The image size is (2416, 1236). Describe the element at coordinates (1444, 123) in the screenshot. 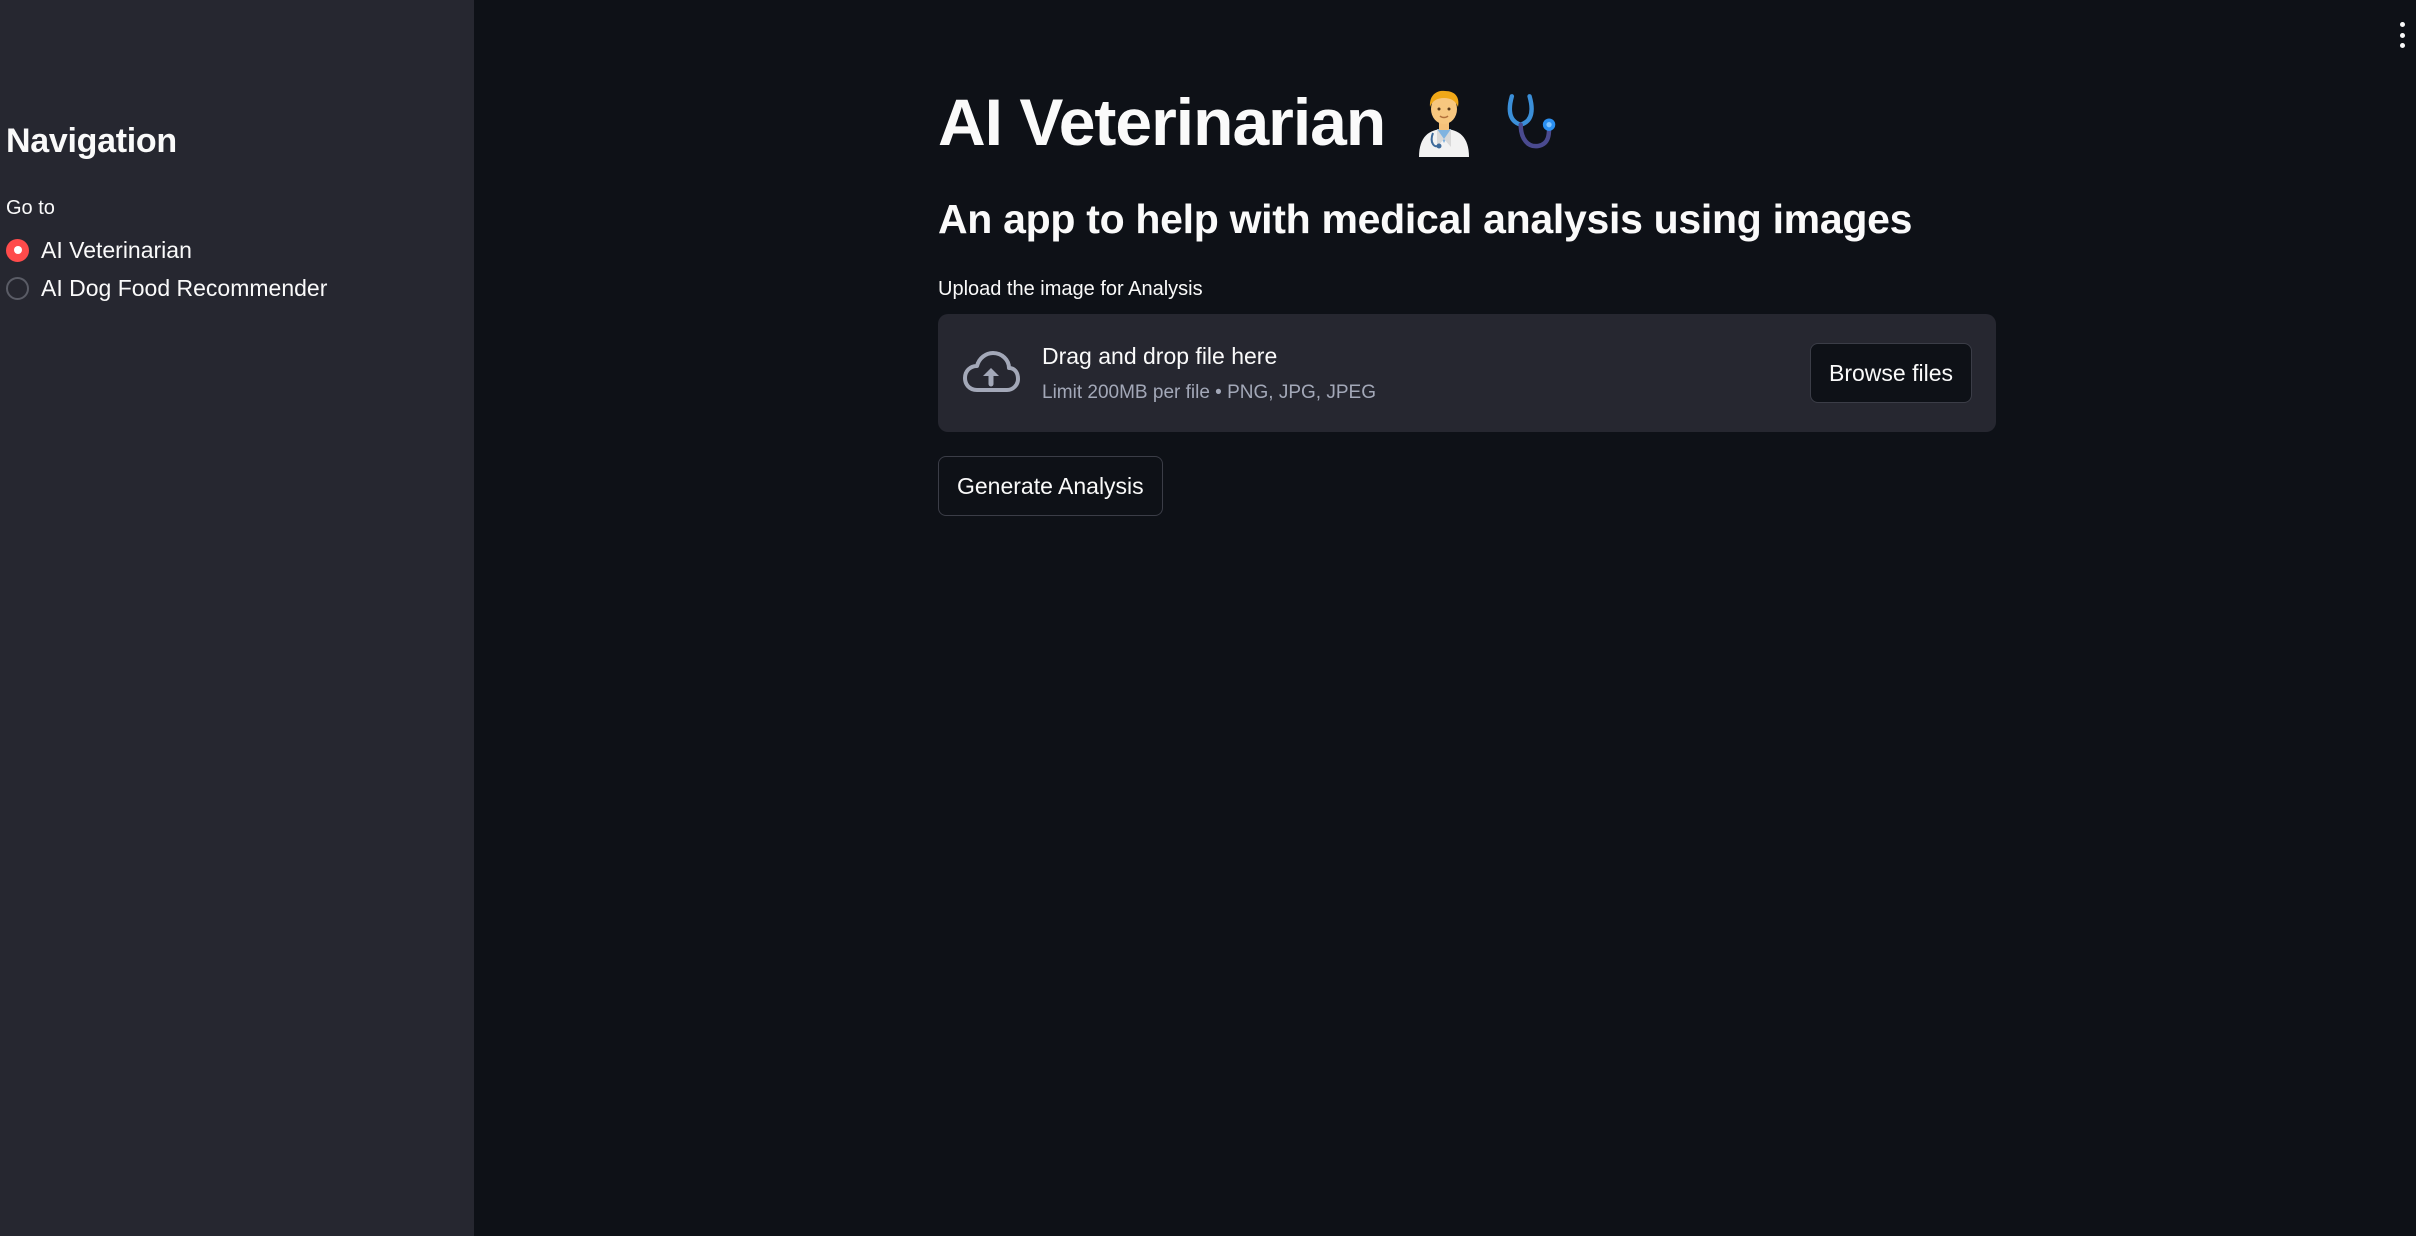

I see `doctor-emoji-icon` at that location.